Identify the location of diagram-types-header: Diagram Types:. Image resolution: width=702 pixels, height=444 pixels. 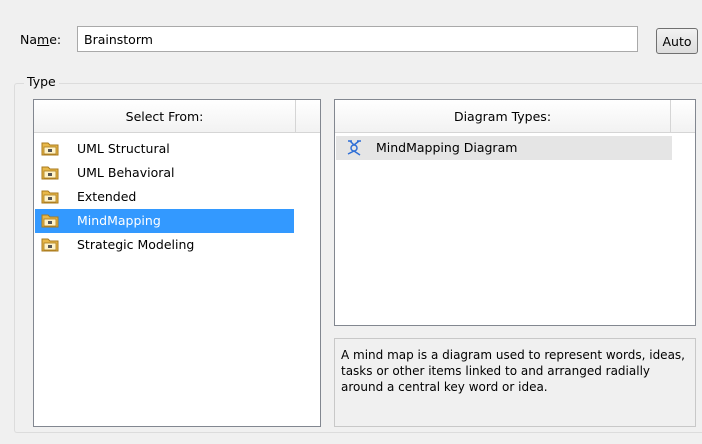
(515, 116).